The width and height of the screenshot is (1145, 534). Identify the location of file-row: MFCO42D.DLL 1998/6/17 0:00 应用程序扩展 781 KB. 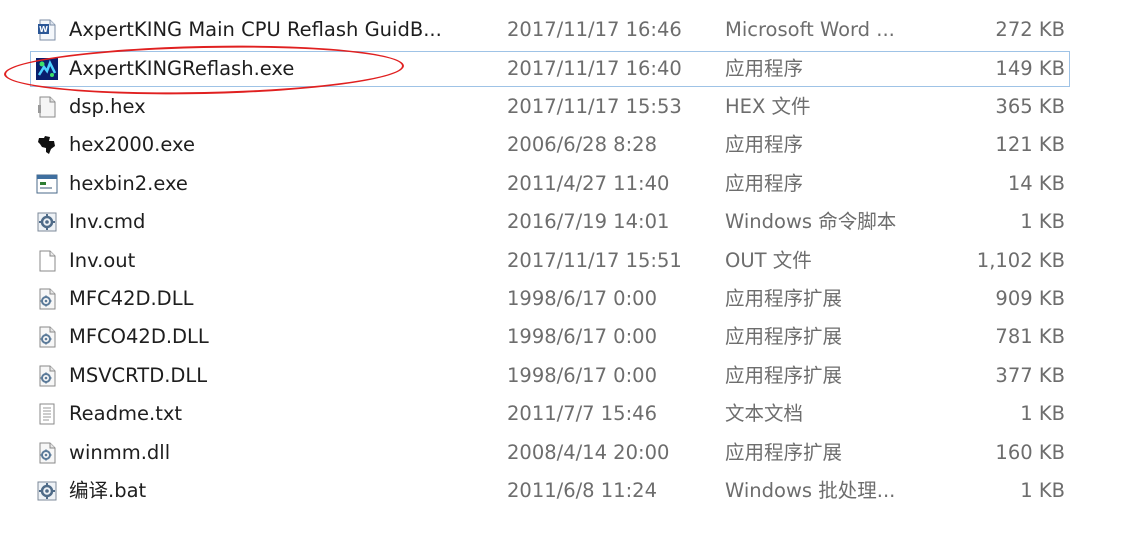
(550, 337).